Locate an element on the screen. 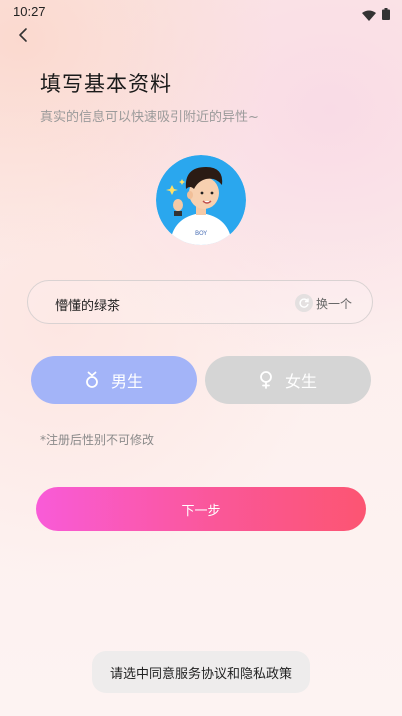 The height and width of the screenshot is (716, 402). gender-female-label: 女生 is located at coordinates (300, 381).